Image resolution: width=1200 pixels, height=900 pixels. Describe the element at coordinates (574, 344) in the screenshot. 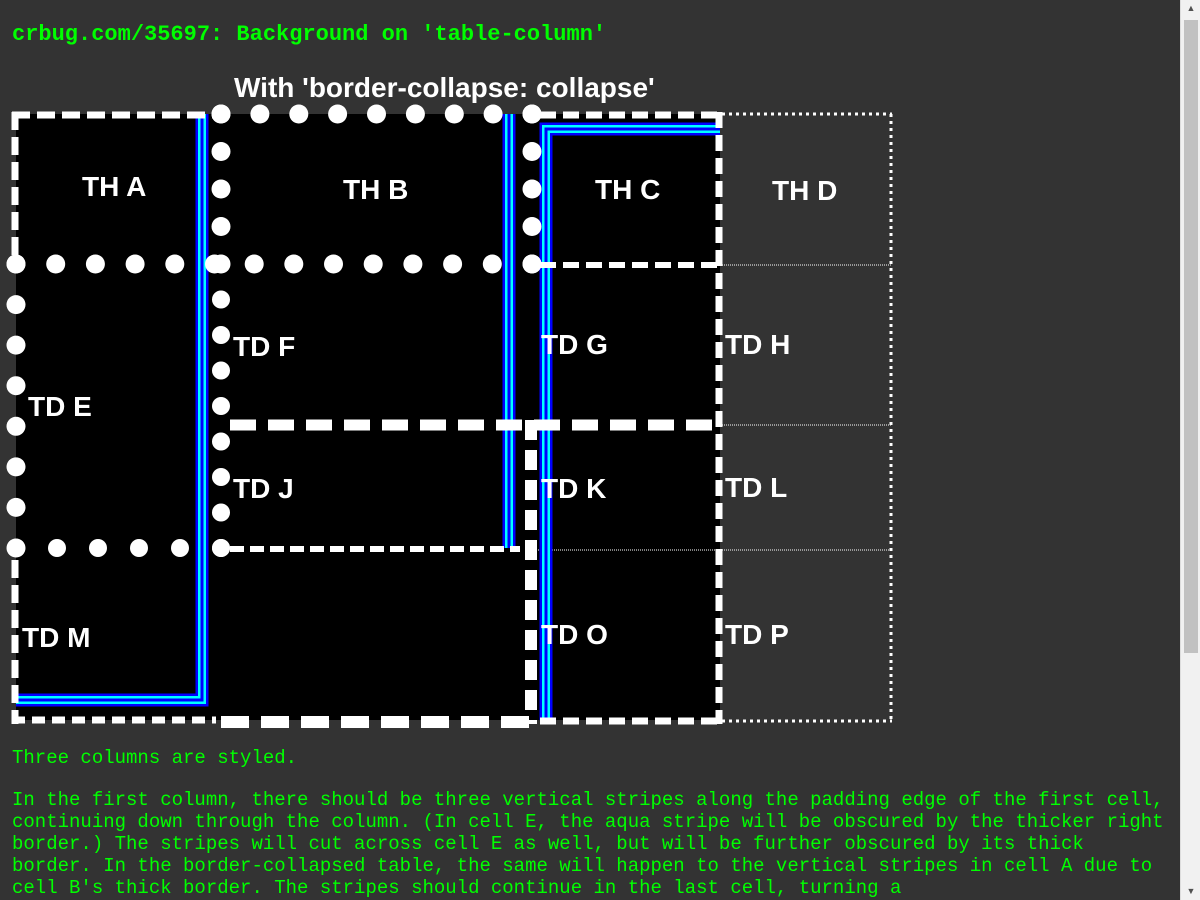

I see `cell-td-g: TD G` at that location.